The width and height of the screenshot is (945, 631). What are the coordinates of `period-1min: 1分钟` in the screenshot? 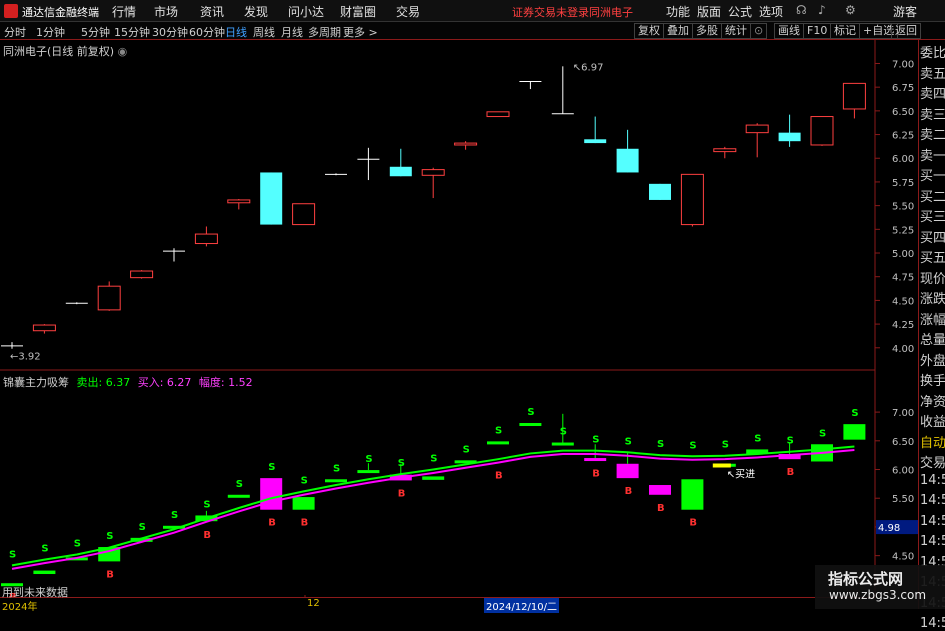 It's located at (50, 32).